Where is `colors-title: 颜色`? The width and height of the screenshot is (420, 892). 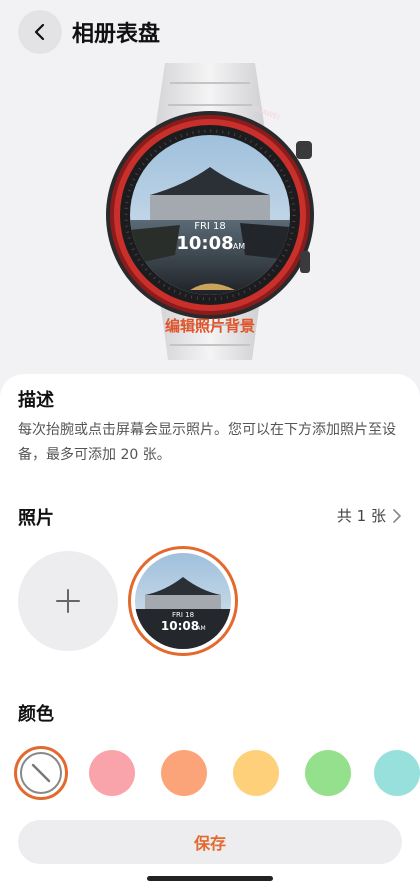
colors-title: 颜色 is located at coordinates (36, 714).